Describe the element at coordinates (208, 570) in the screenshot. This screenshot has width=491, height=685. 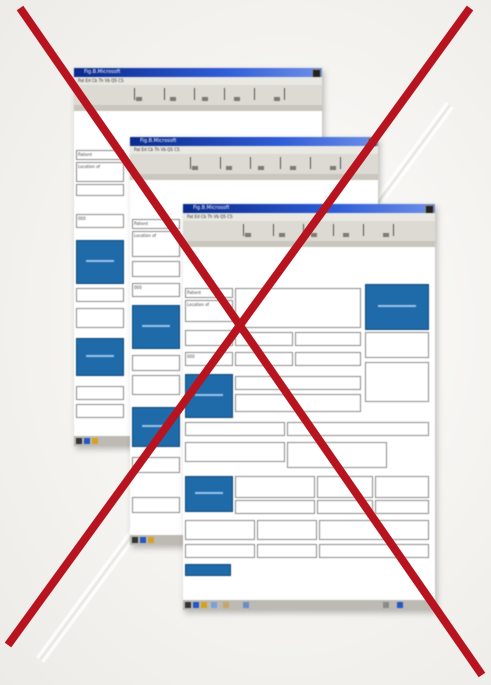
I see `blue-strip` at that location.